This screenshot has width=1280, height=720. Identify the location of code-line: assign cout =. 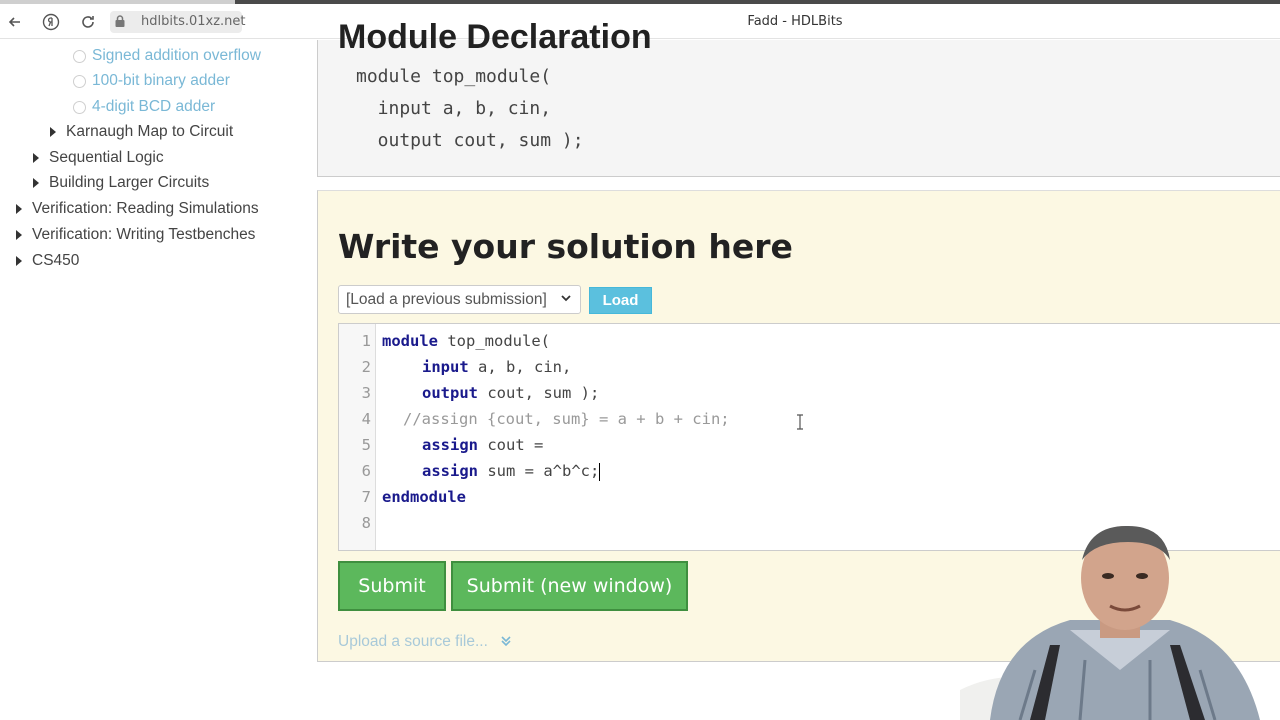
(482, 445).